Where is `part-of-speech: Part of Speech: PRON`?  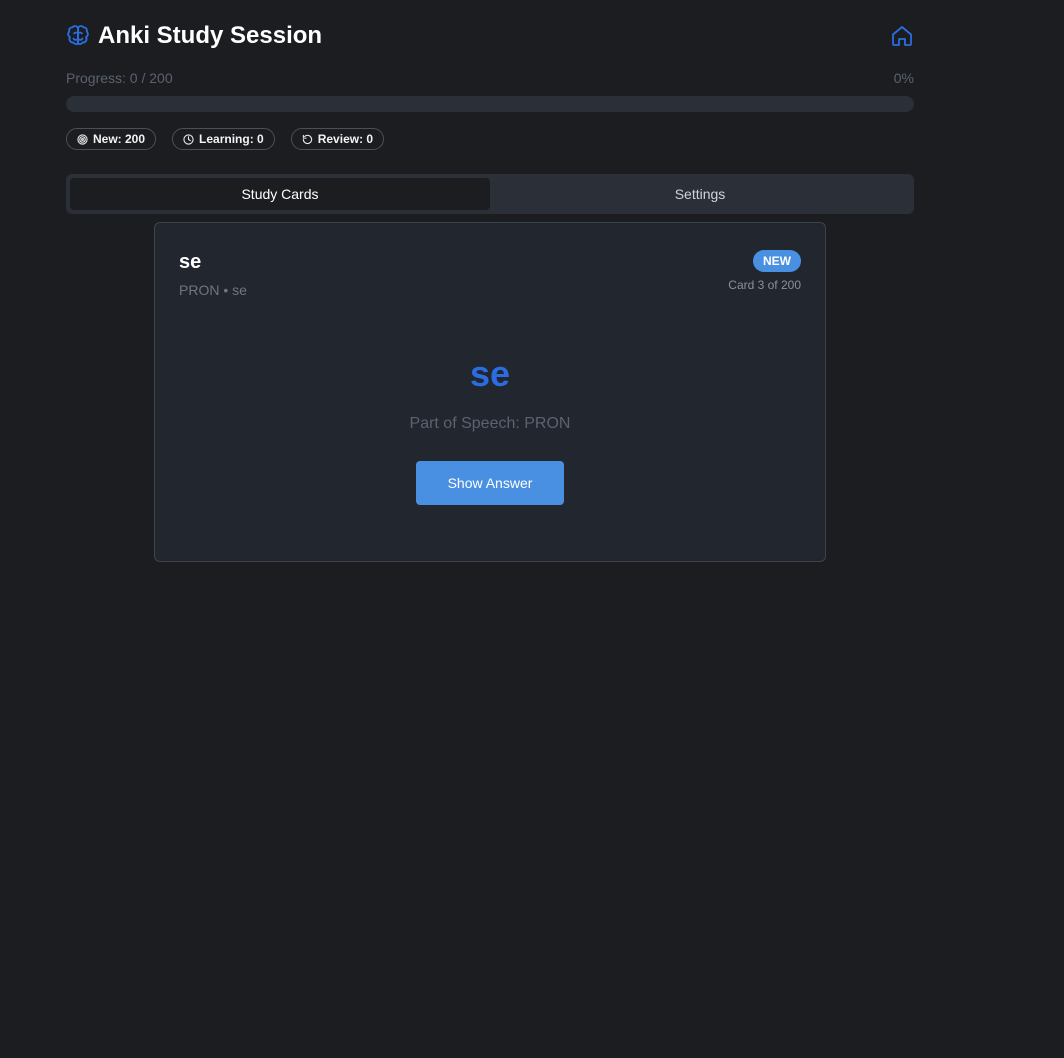 part-of-speech: Part of Speech: PRON is located at coordinates (490, 423).